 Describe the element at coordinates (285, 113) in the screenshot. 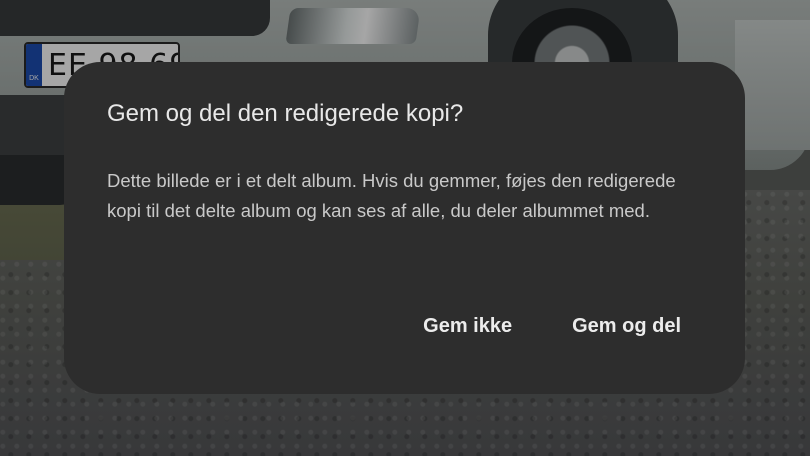

I see `dialog-title: Gem og del den redigerede kopi?` at that location.